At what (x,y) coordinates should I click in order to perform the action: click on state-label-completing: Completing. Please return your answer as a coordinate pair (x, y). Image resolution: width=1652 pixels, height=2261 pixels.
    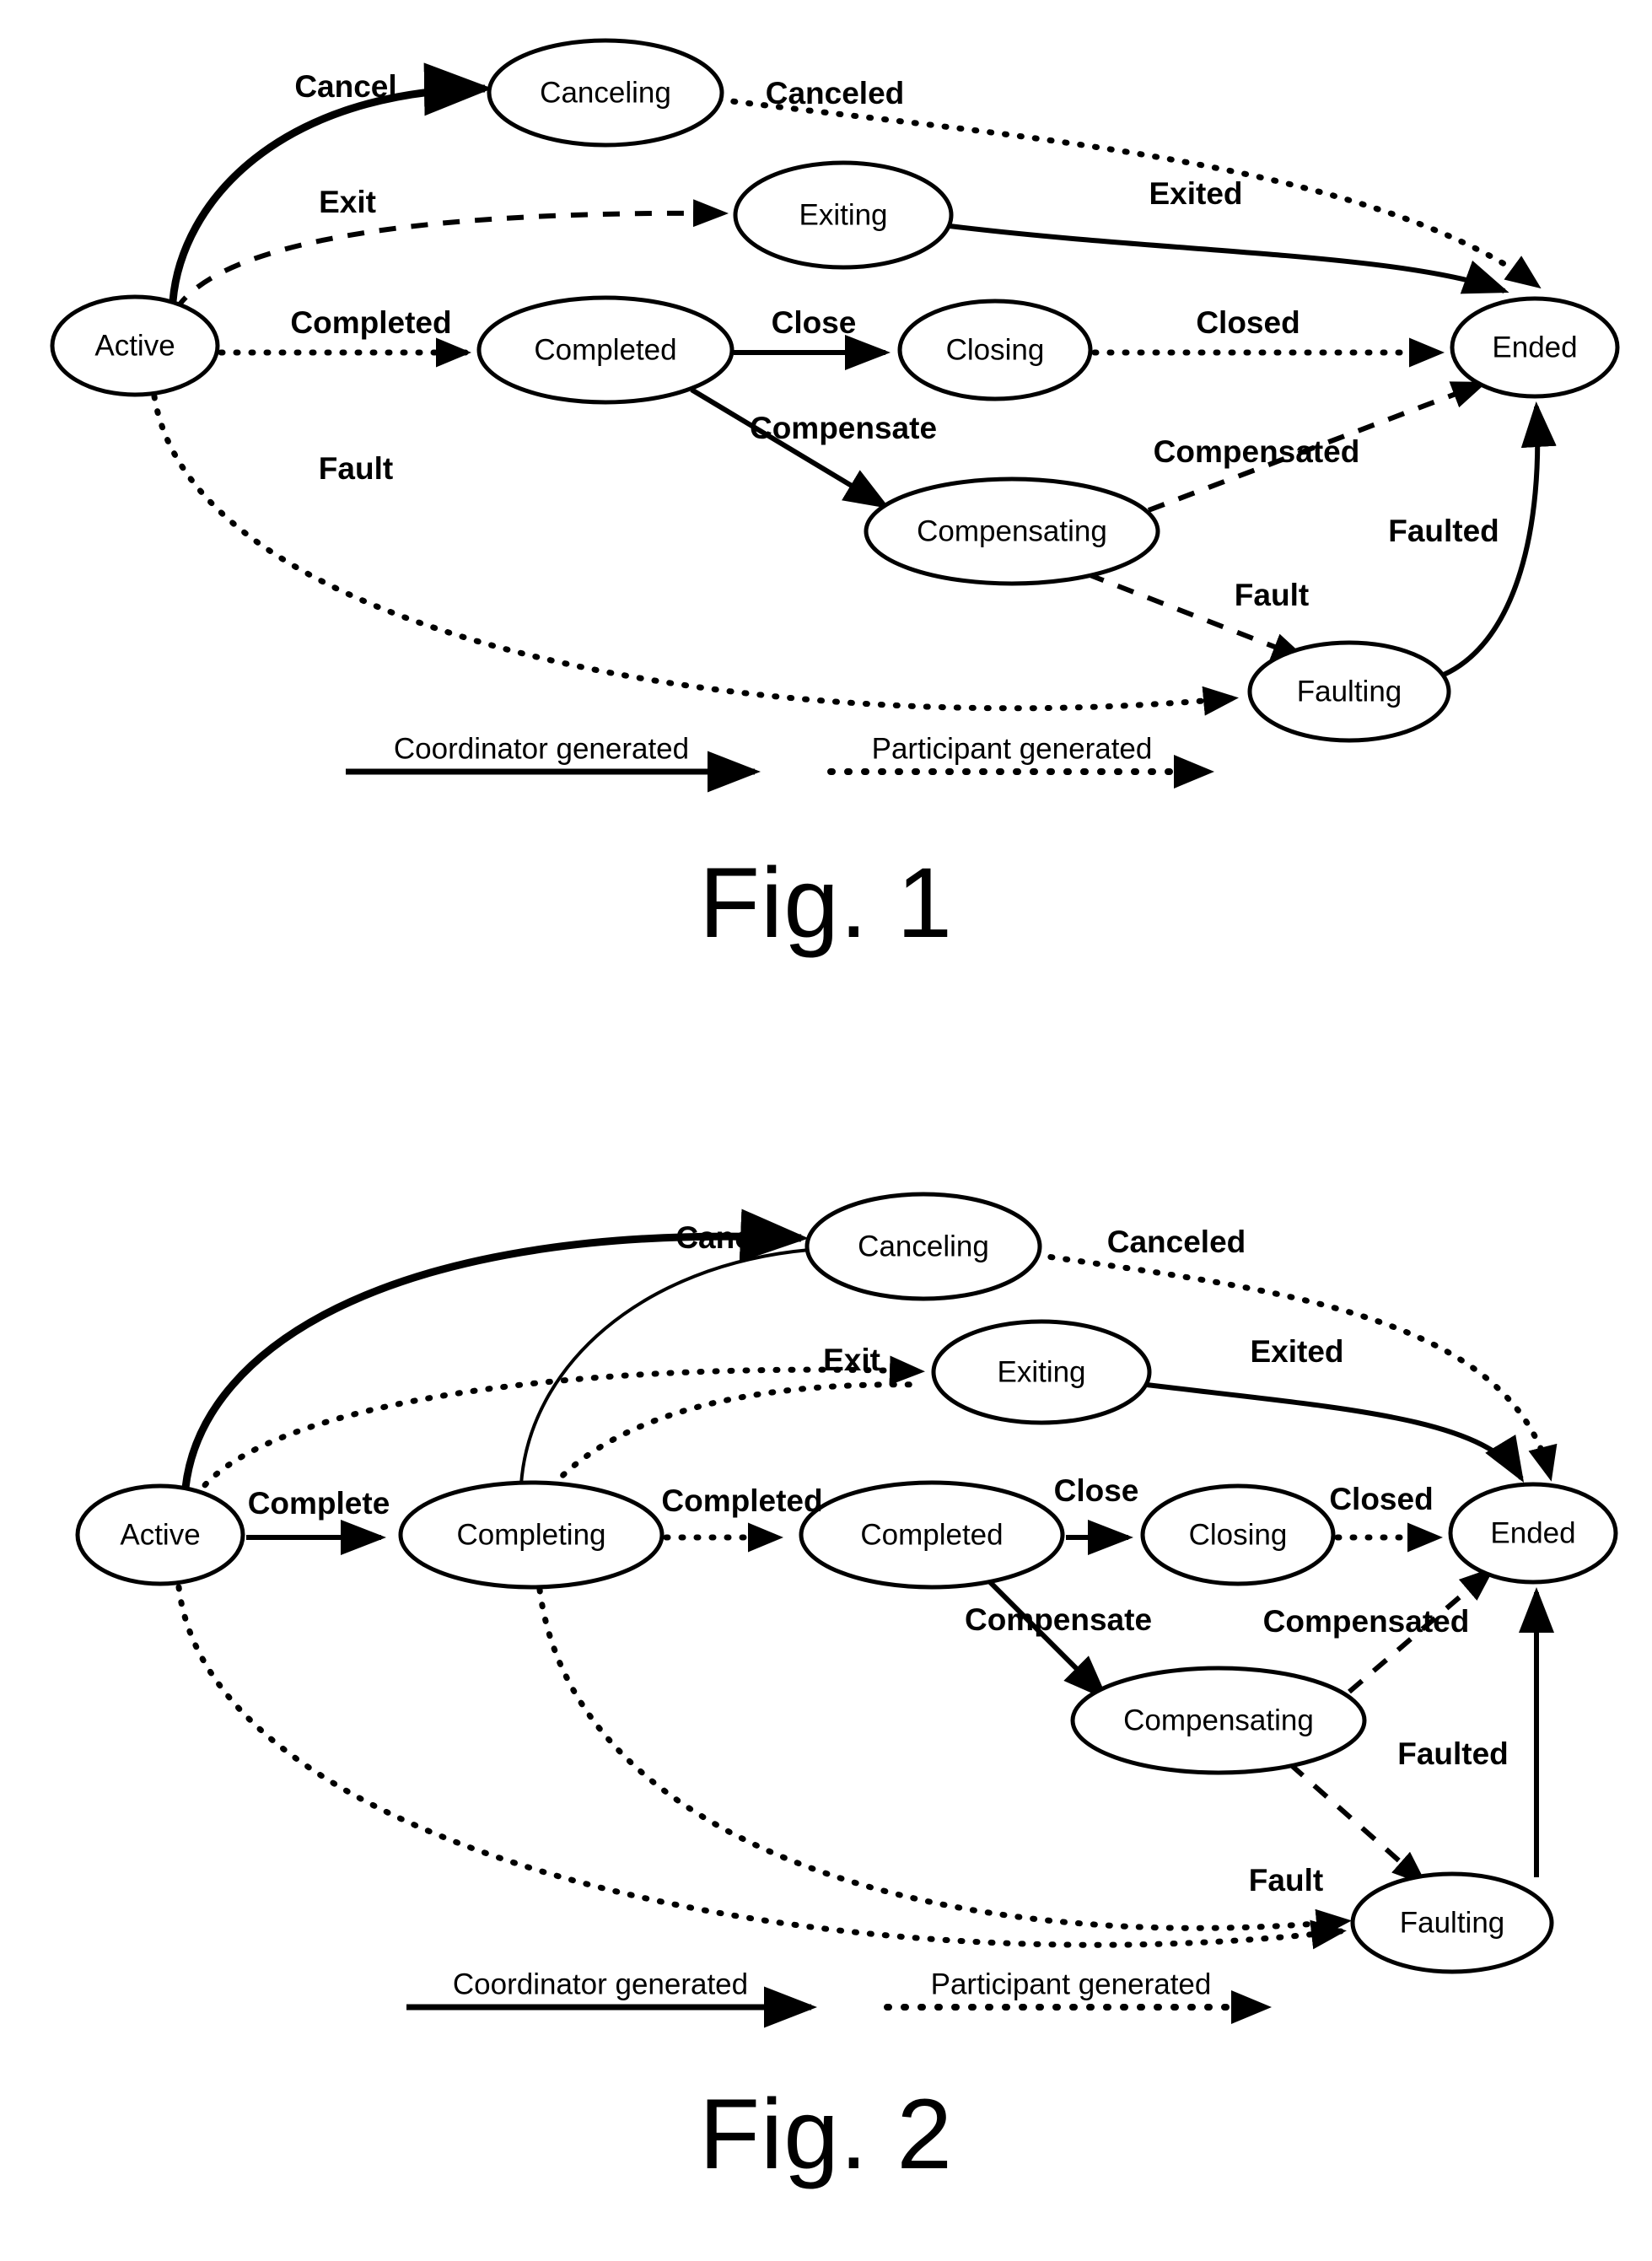
    Looking at the image, I should click on (531, 1534).